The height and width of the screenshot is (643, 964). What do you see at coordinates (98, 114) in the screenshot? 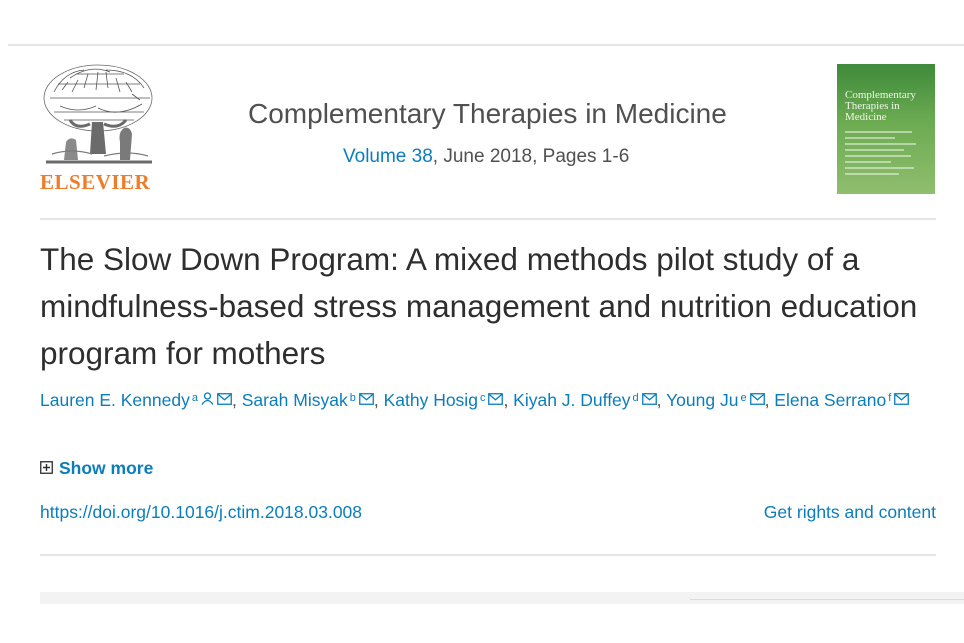
I see `elsevier-tree-icon` at bounding box center [98, 114].